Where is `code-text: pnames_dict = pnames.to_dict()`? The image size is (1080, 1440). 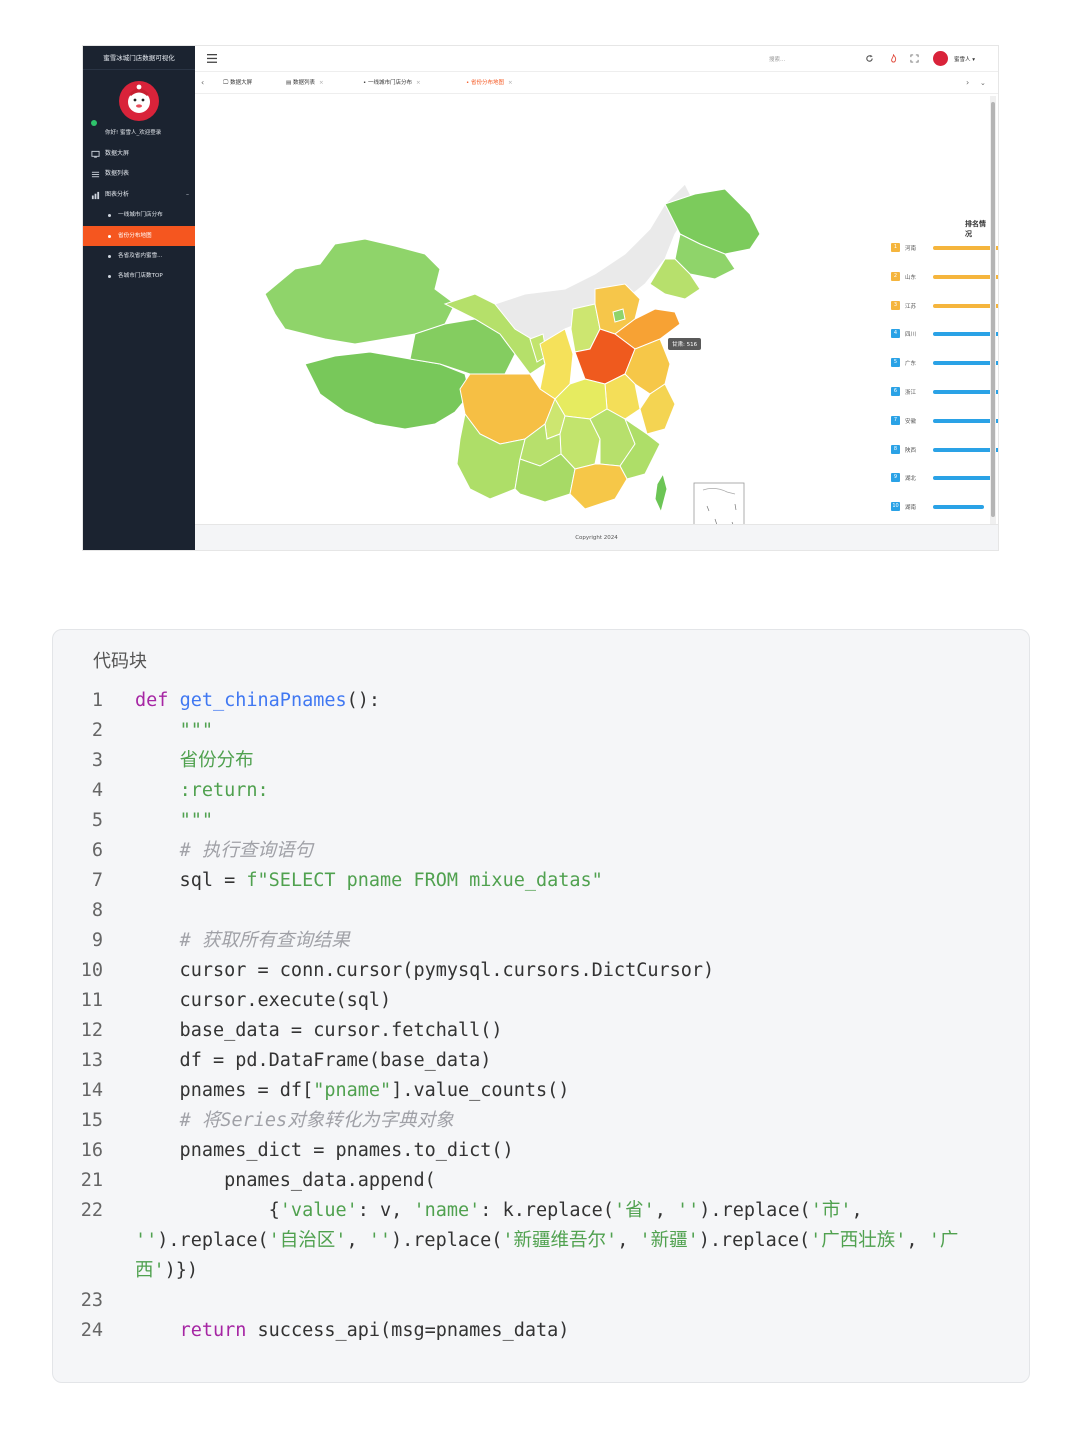
code-text: pnames_dict = pnames.to_dict() is located at coordinates (582, 1151).